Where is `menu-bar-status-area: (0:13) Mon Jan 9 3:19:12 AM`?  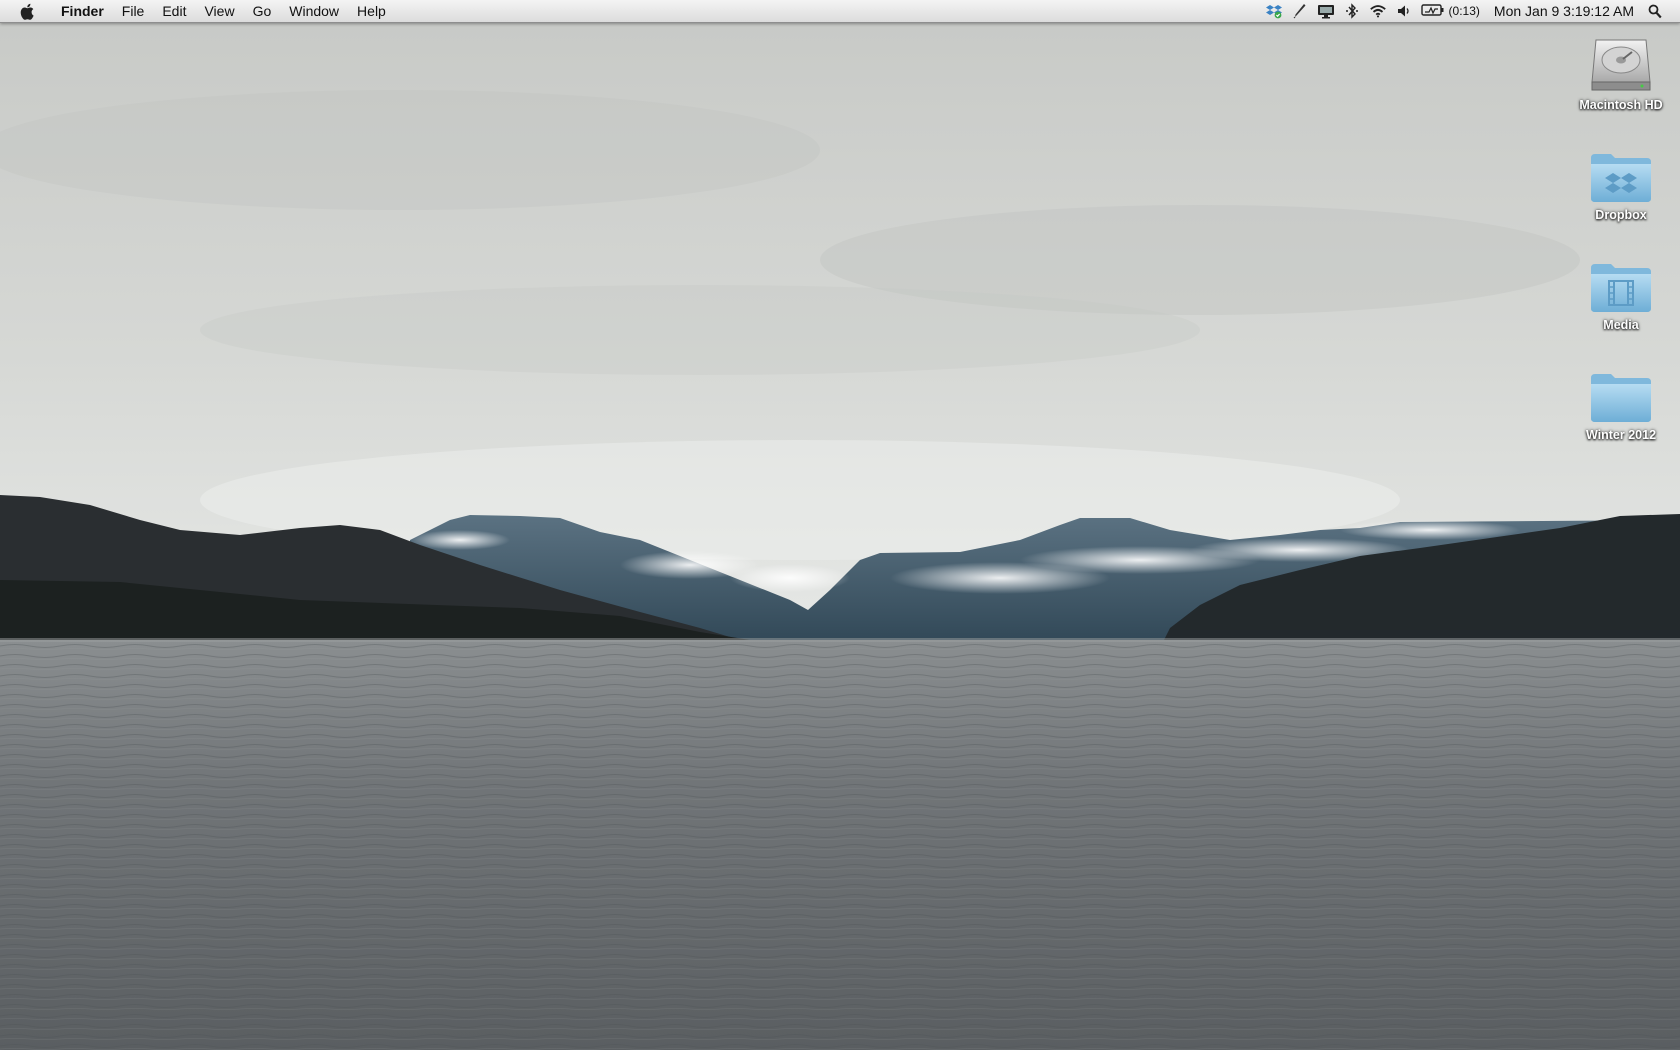 menu-bar-status-area: (0:13) Mon Jan 9 3:19:12 AM is located at coordinates (1470, 11).